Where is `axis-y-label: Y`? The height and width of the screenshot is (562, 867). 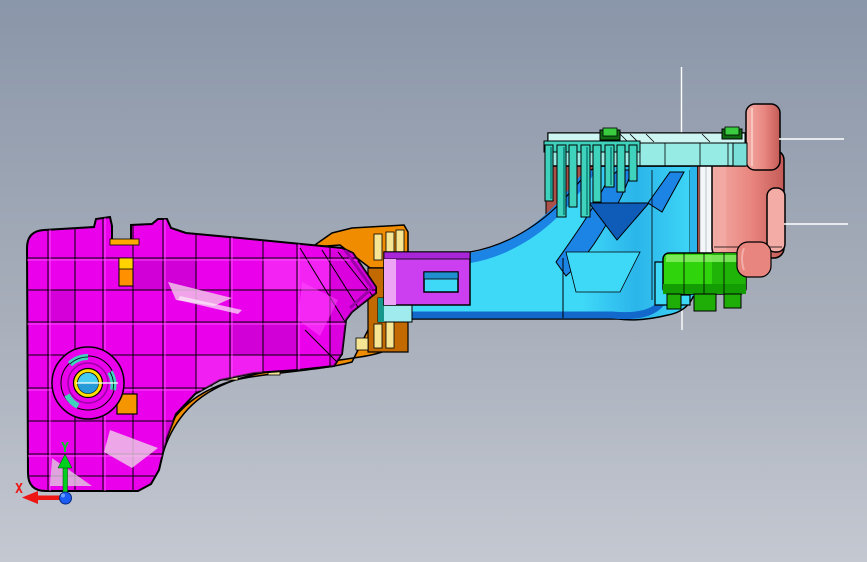 axis-y-label: Y is located at coordinates (65, 448).